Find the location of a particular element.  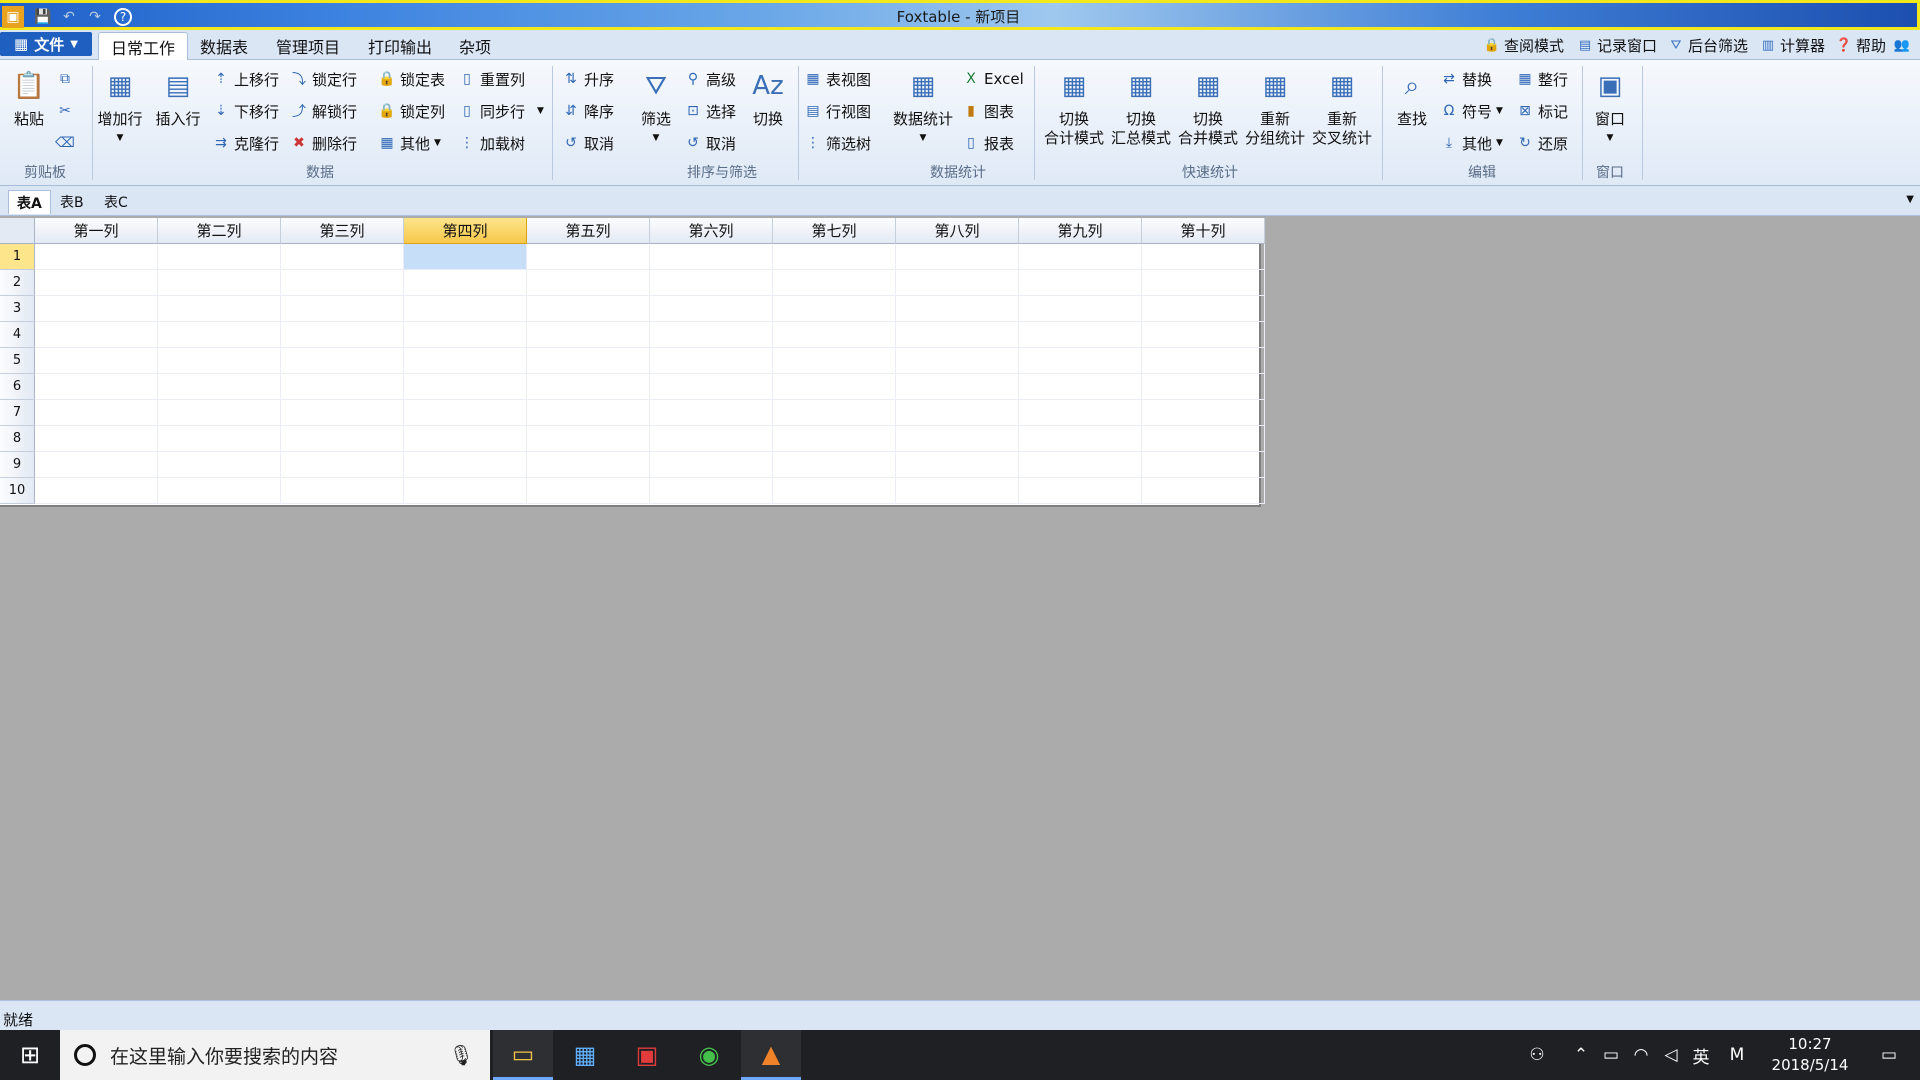

tab-data-table: 数据表 is located at coordinates (224, 46).